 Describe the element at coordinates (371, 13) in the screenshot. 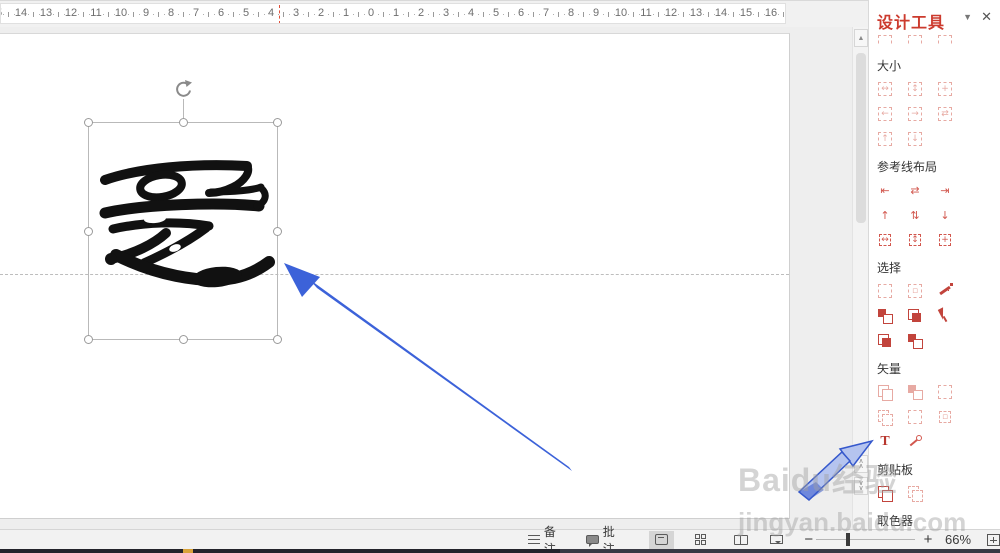

I see `ruler-number: 0` at that location.